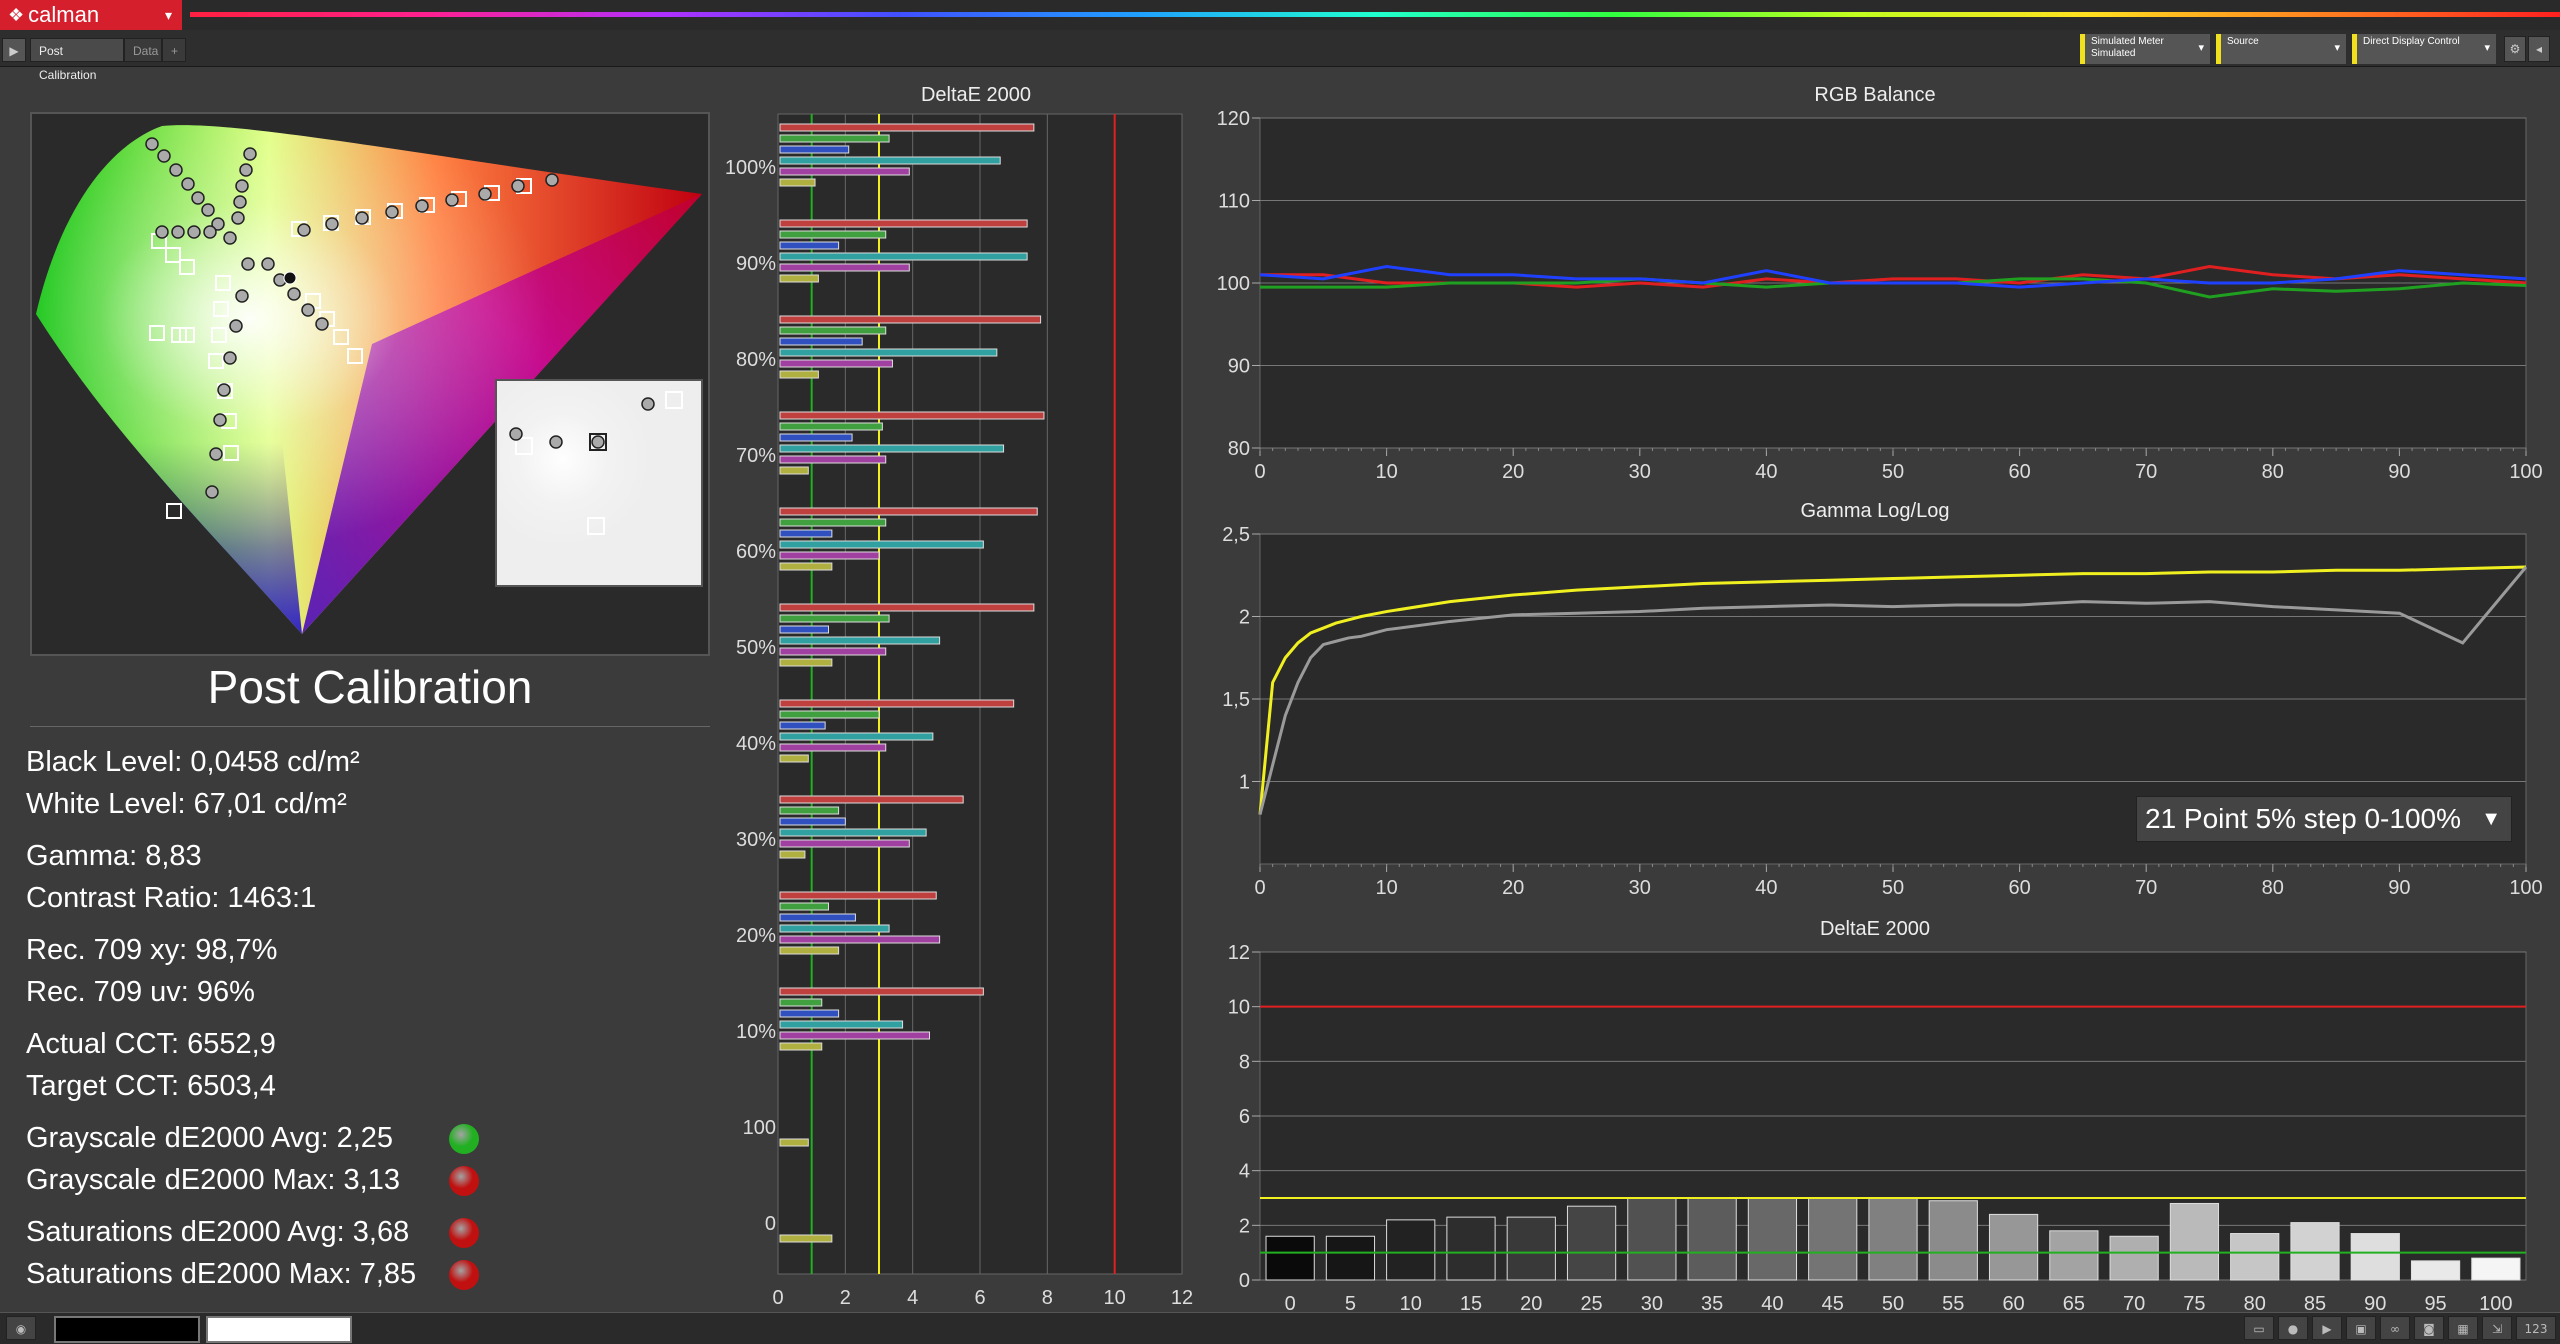 Image resolution: width=2560 pixels, height=1344 pixels. I want to click on y-tick-label: 30%, so click(756, 840).